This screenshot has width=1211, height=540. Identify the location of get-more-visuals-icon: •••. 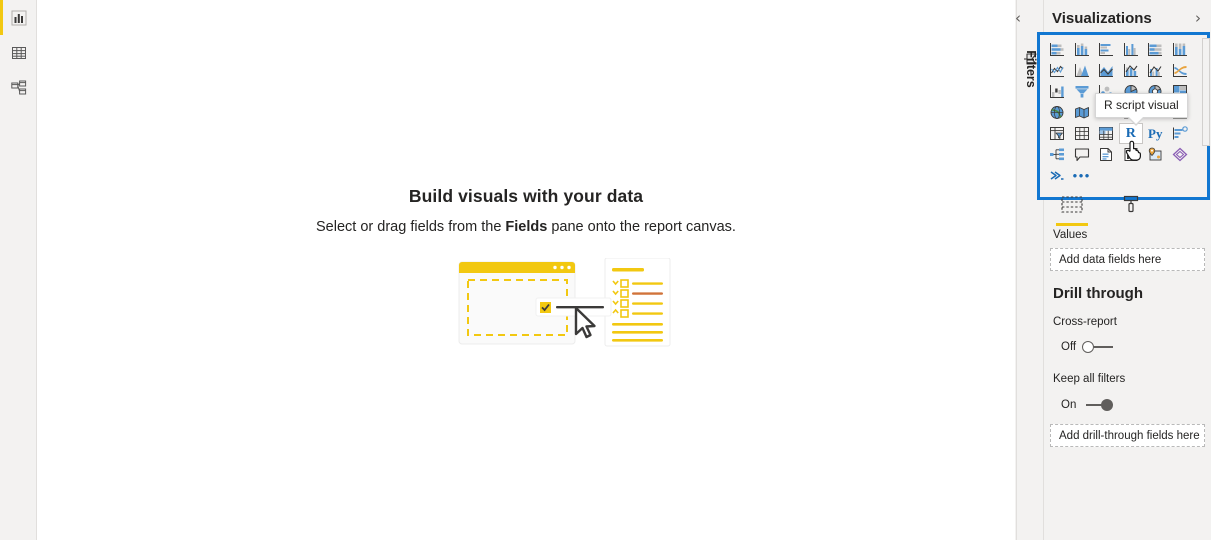
(1082, 175).